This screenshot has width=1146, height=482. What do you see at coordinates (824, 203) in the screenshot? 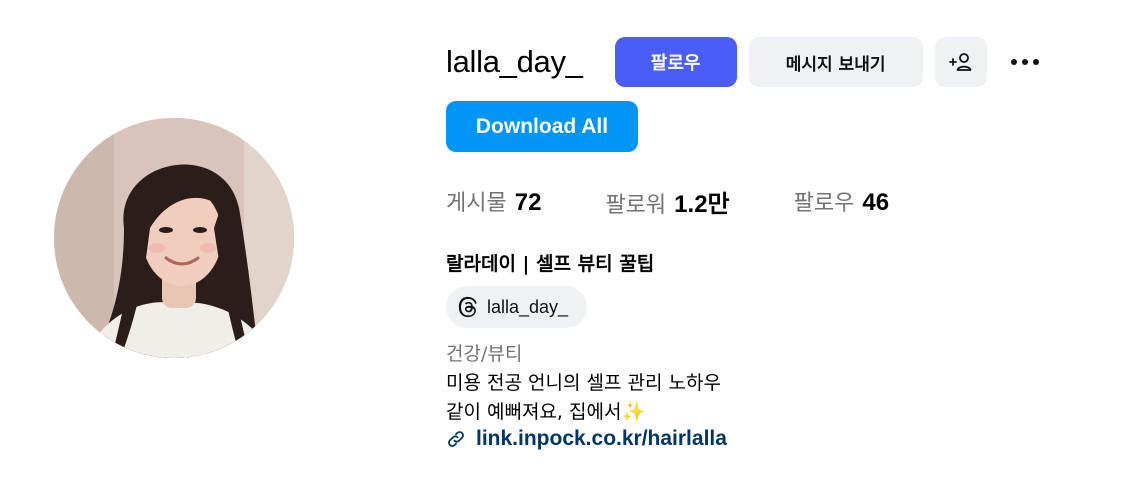
I see `following-label: 팔로우` at bounding box center [824, 203].